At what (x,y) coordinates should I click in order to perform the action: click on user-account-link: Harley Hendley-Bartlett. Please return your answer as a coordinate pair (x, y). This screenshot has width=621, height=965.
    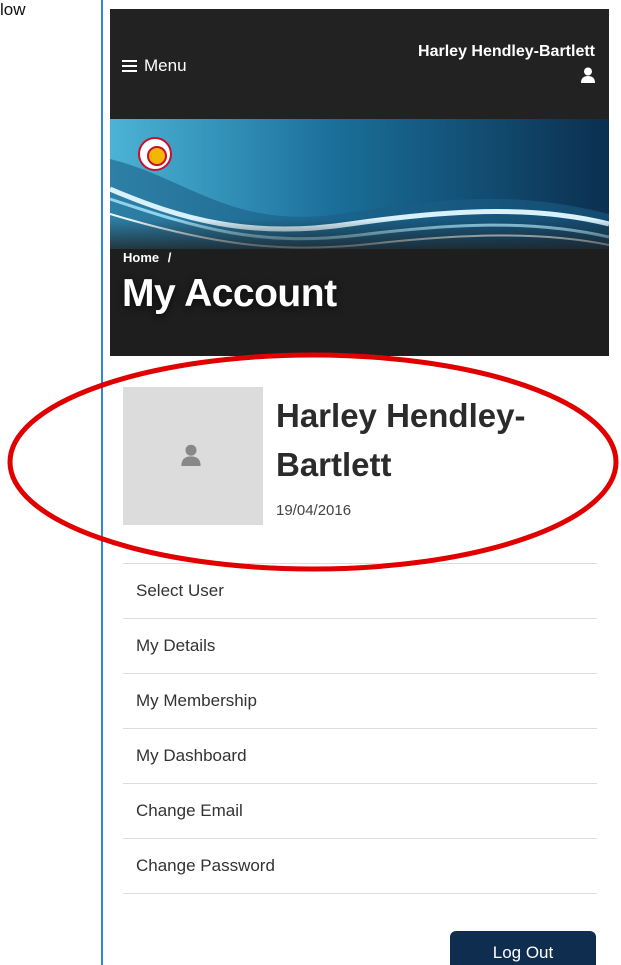
    Looking at the image, I should click on (506, 63).